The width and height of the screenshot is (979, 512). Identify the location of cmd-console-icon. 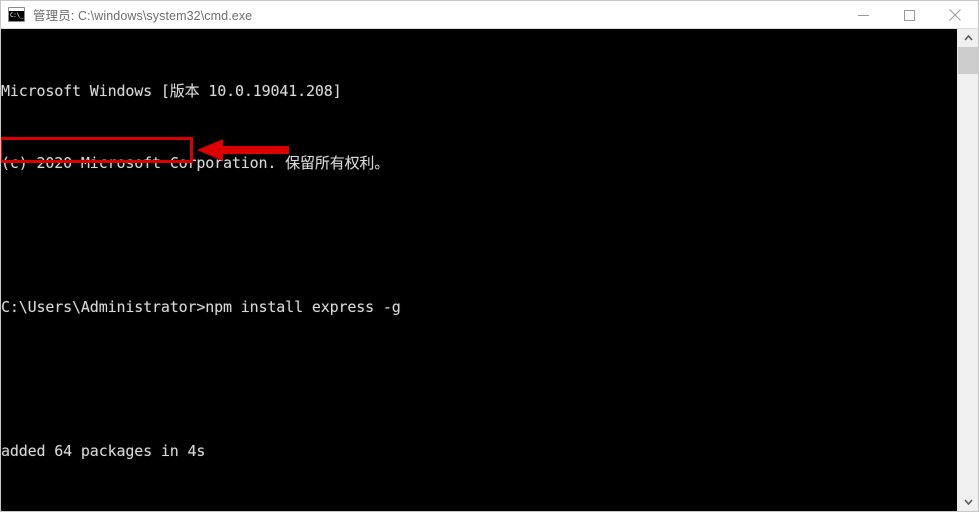
(16, 14).